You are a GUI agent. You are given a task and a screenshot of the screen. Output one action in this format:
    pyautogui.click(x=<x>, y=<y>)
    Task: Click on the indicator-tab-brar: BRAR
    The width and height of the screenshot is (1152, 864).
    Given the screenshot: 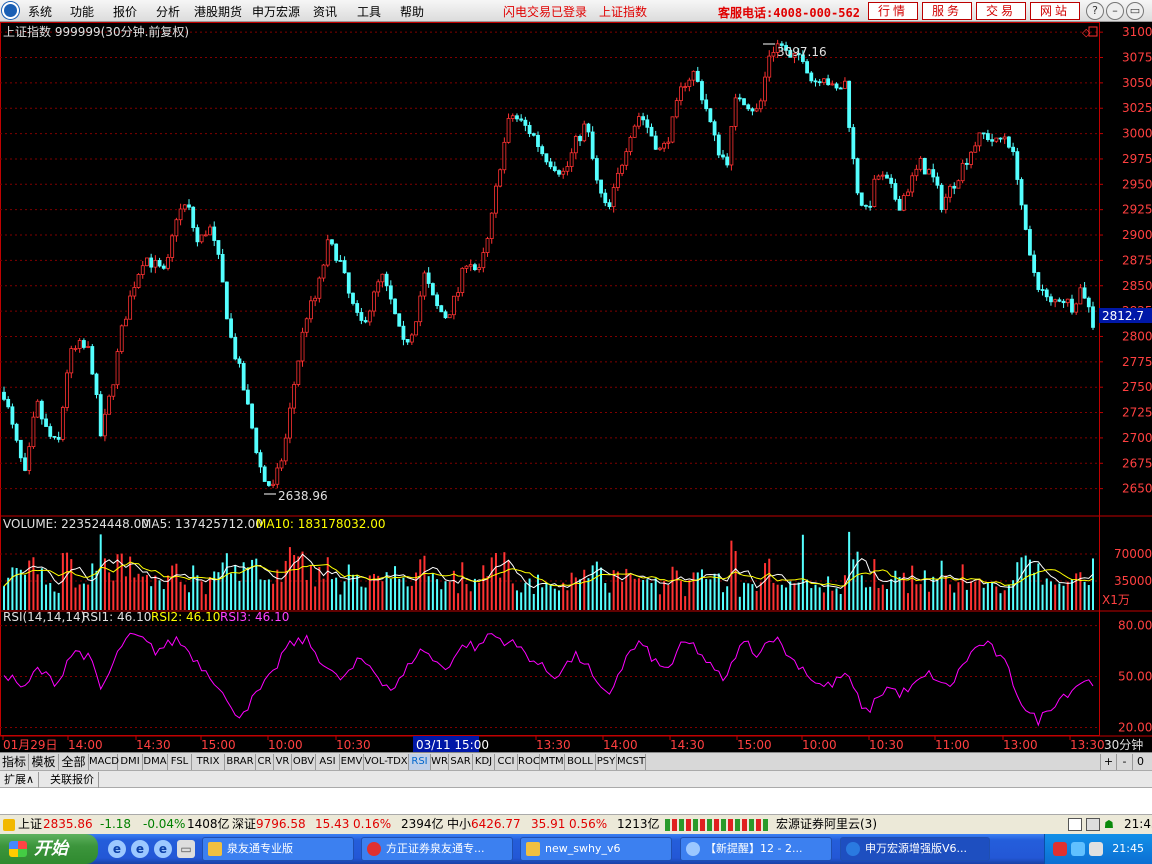 What is the action you would take?
    pyautogui.click(x=240, y=762)
    